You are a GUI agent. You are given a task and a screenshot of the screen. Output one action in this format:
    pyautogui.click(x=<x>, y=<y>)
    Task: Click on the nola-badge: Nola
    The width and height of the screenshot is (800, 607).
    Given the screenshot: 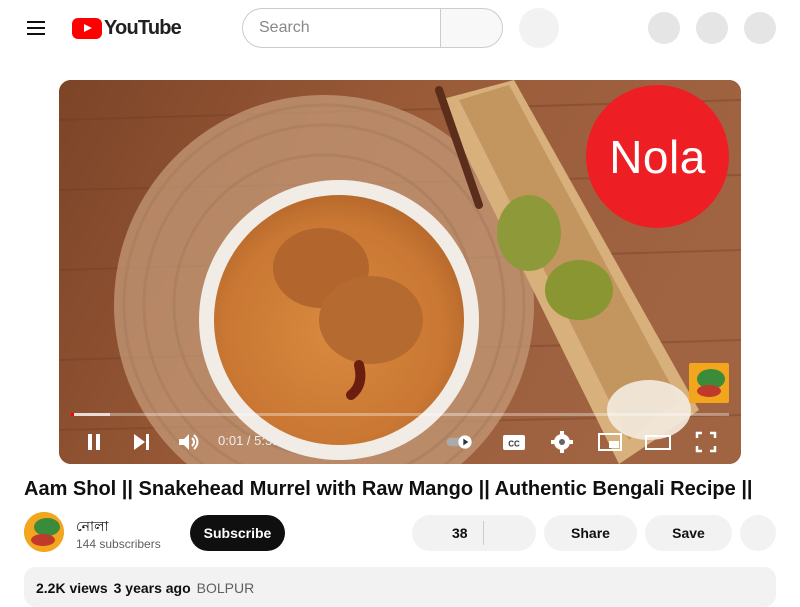 What is the action you would take?
    pyautogui.click(x=657, y=156)
    